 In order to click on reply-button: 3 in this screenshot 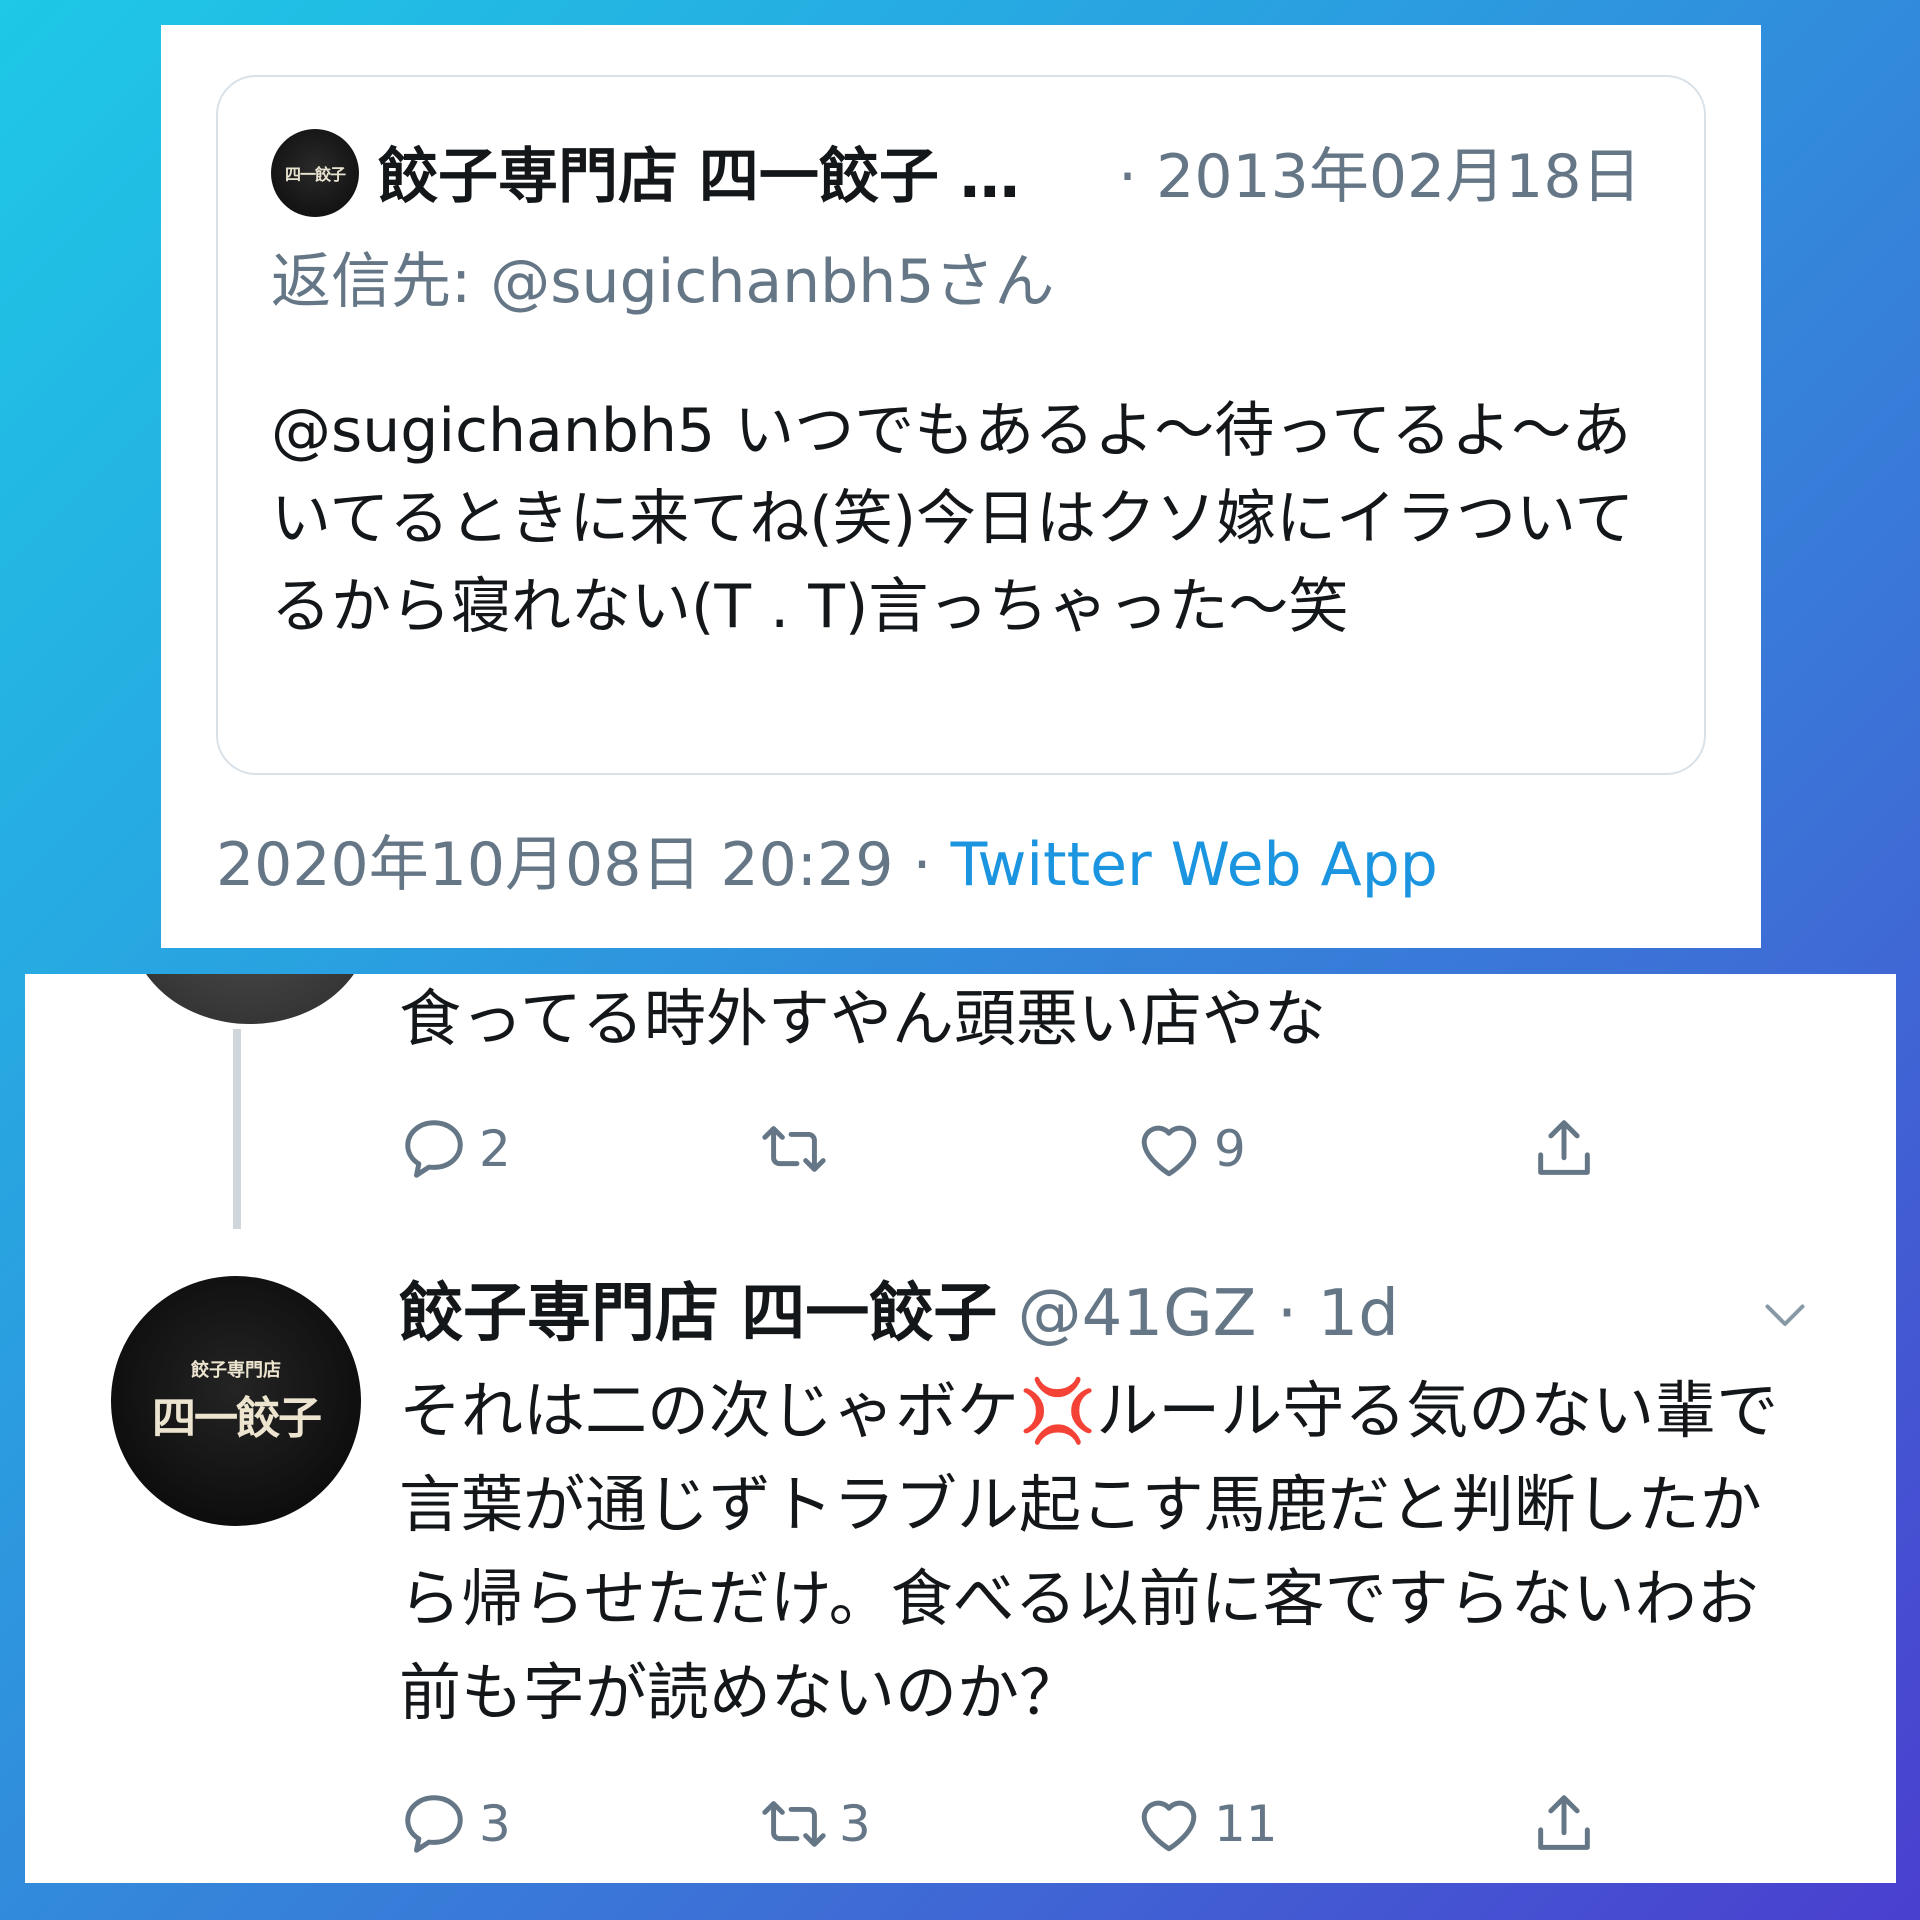, I will do `click(455, 1824)`.